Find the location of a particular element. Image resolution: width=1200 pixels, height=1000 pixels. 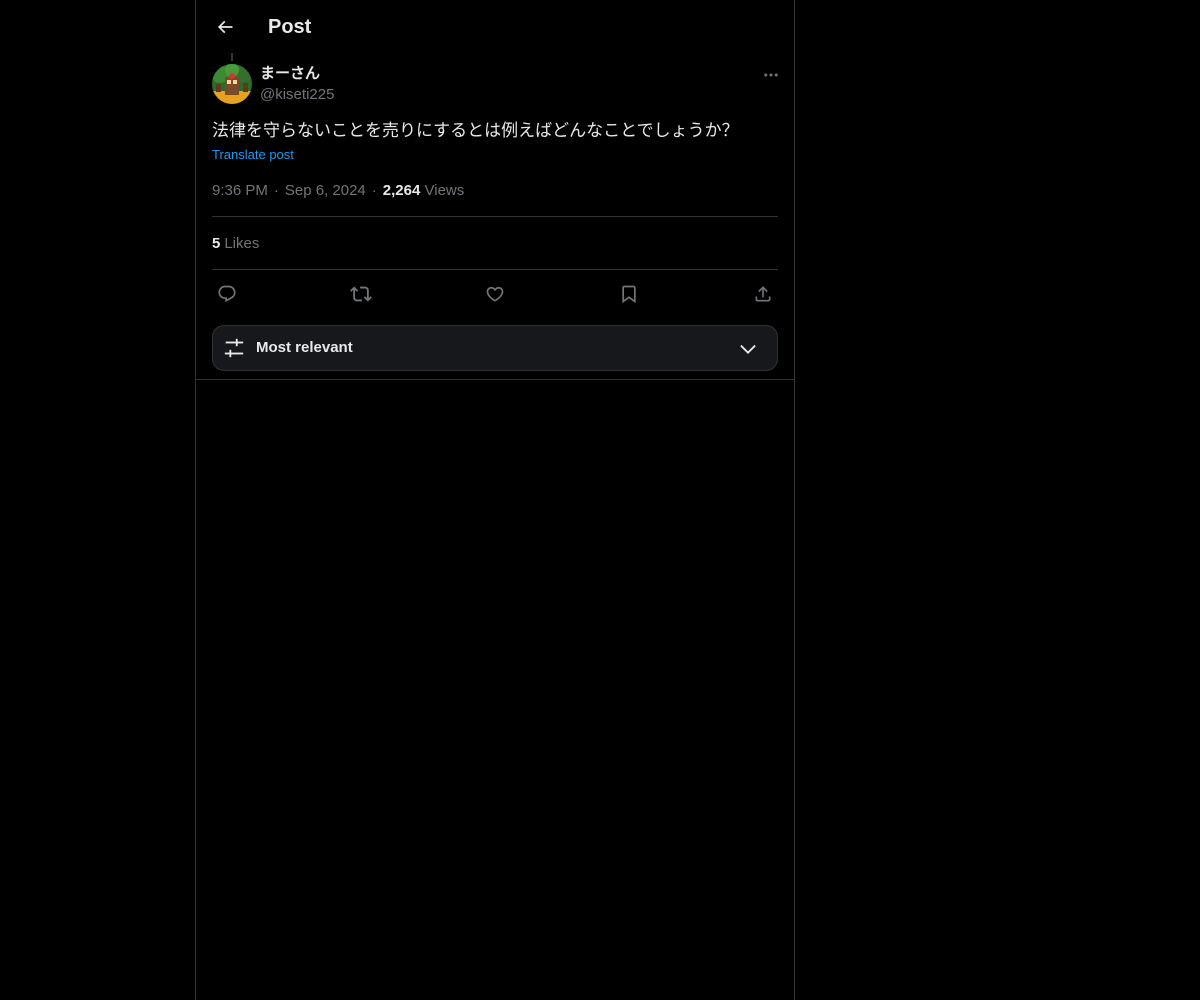

sort-label: Most relevant is located at coordinates (304, 347).